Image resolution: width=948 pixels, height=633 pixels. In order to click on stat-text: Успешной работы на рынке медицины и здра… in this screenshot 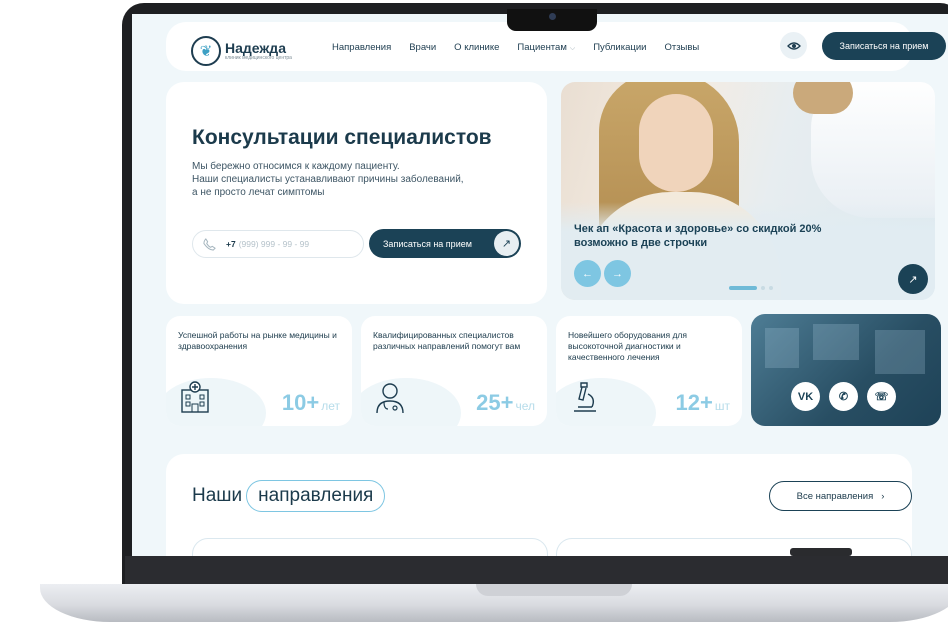, I will do `click(257, 340)`.